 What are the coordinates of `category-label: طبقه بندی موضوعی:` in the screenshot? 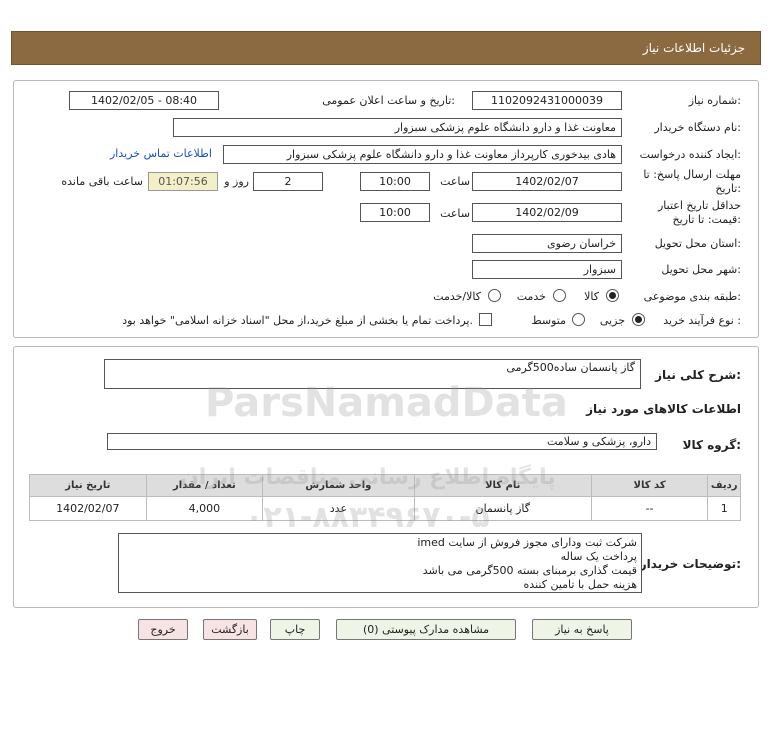 It's located at (692, 296).